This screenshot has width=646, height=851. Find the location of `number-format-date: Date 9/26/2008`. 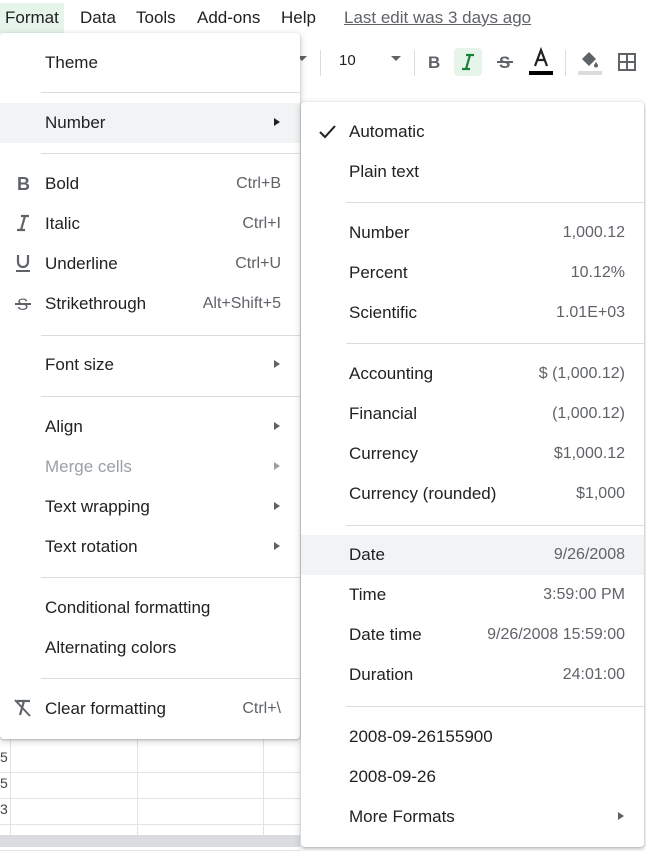

number-format-date: Date 9/26/2008 is located at coordinates (472, 555).